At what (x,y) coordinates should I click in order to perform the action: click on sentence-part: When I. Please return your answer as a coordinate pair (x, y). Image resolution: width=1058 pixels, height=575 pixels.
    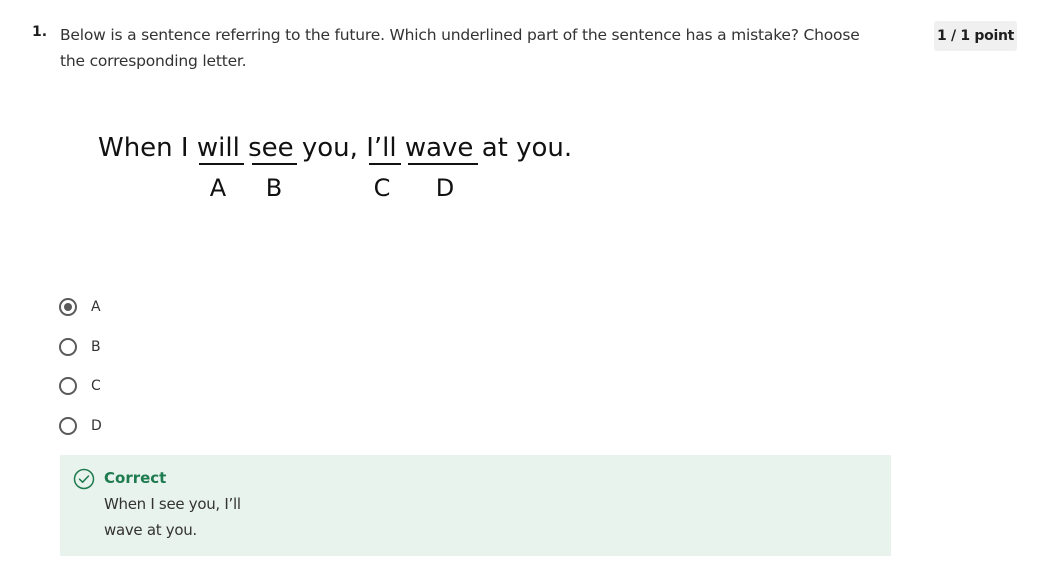
    Looking at the image, I should click on (147, 148).